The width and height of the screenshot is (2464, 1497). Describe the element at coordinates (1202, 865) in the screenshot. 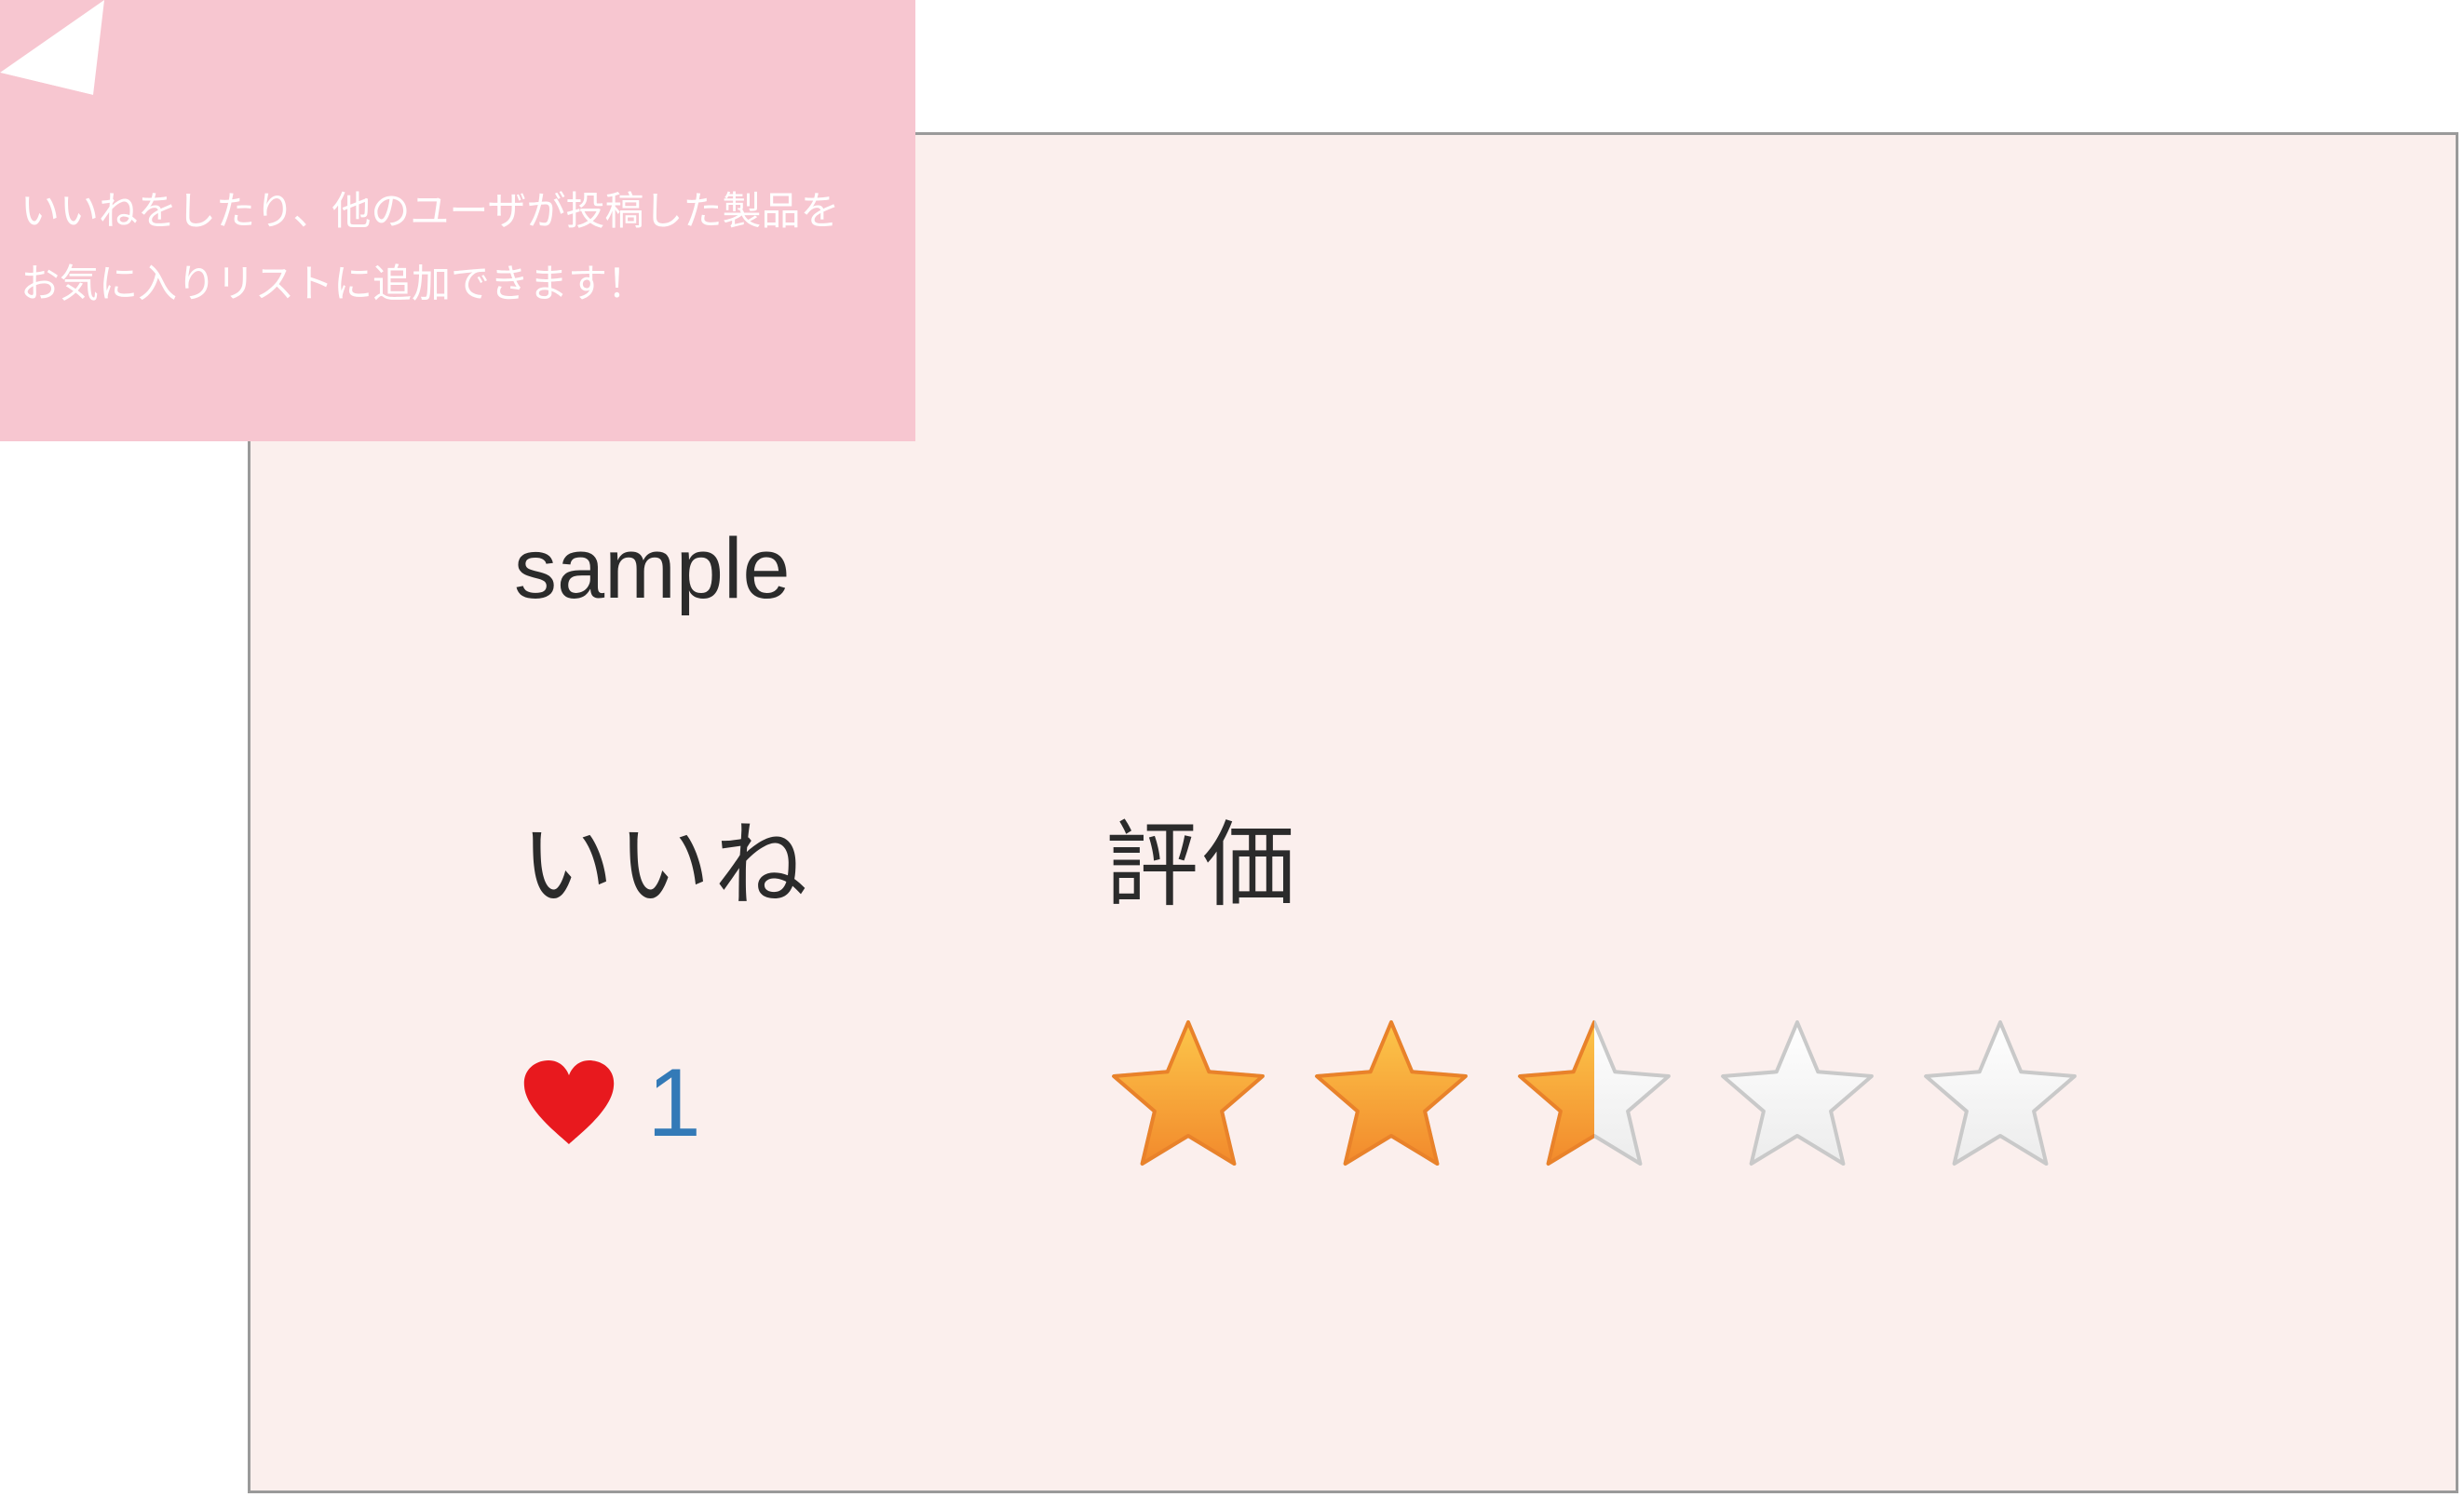

I see `rating-heading: 評価` at that location.